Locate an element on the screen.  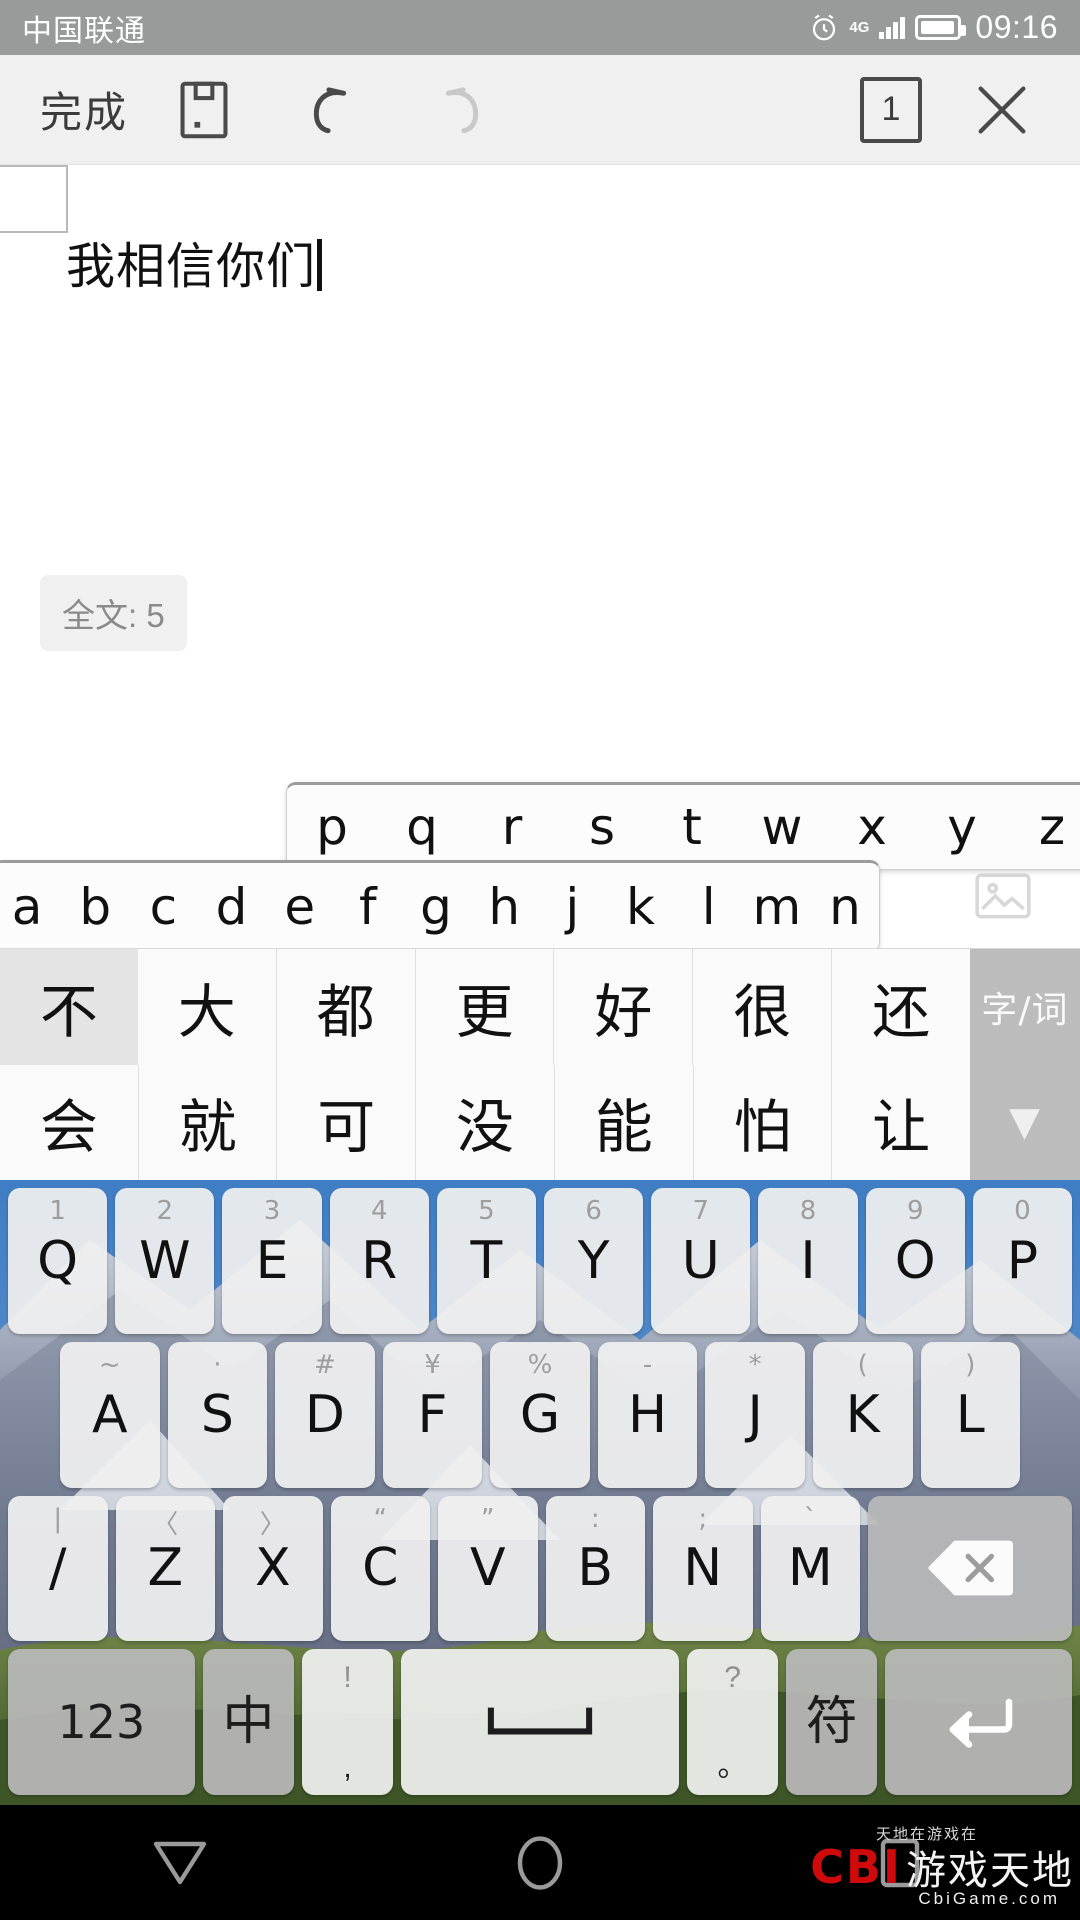
key-j: * J is located at coordinates (755, 1414).